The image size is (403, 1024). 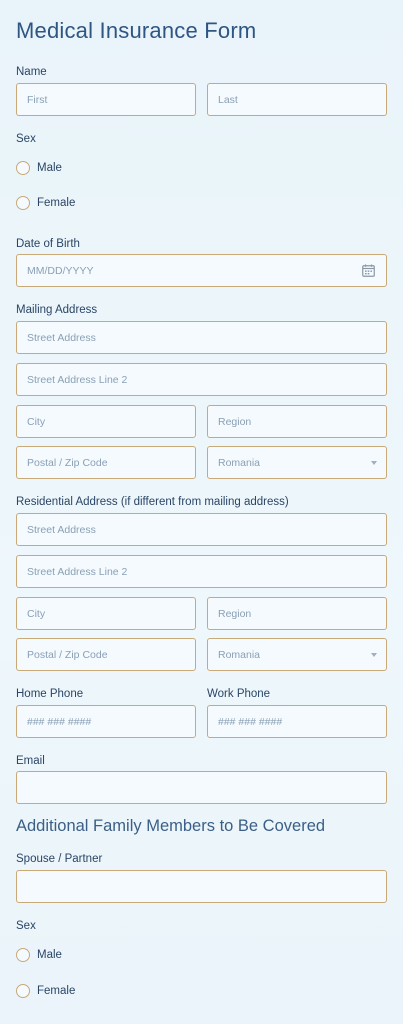 What do you see at coordinates (26, 139) in the screenshot?
I see `sex-label: Sex` at bounding box center [26, 139].